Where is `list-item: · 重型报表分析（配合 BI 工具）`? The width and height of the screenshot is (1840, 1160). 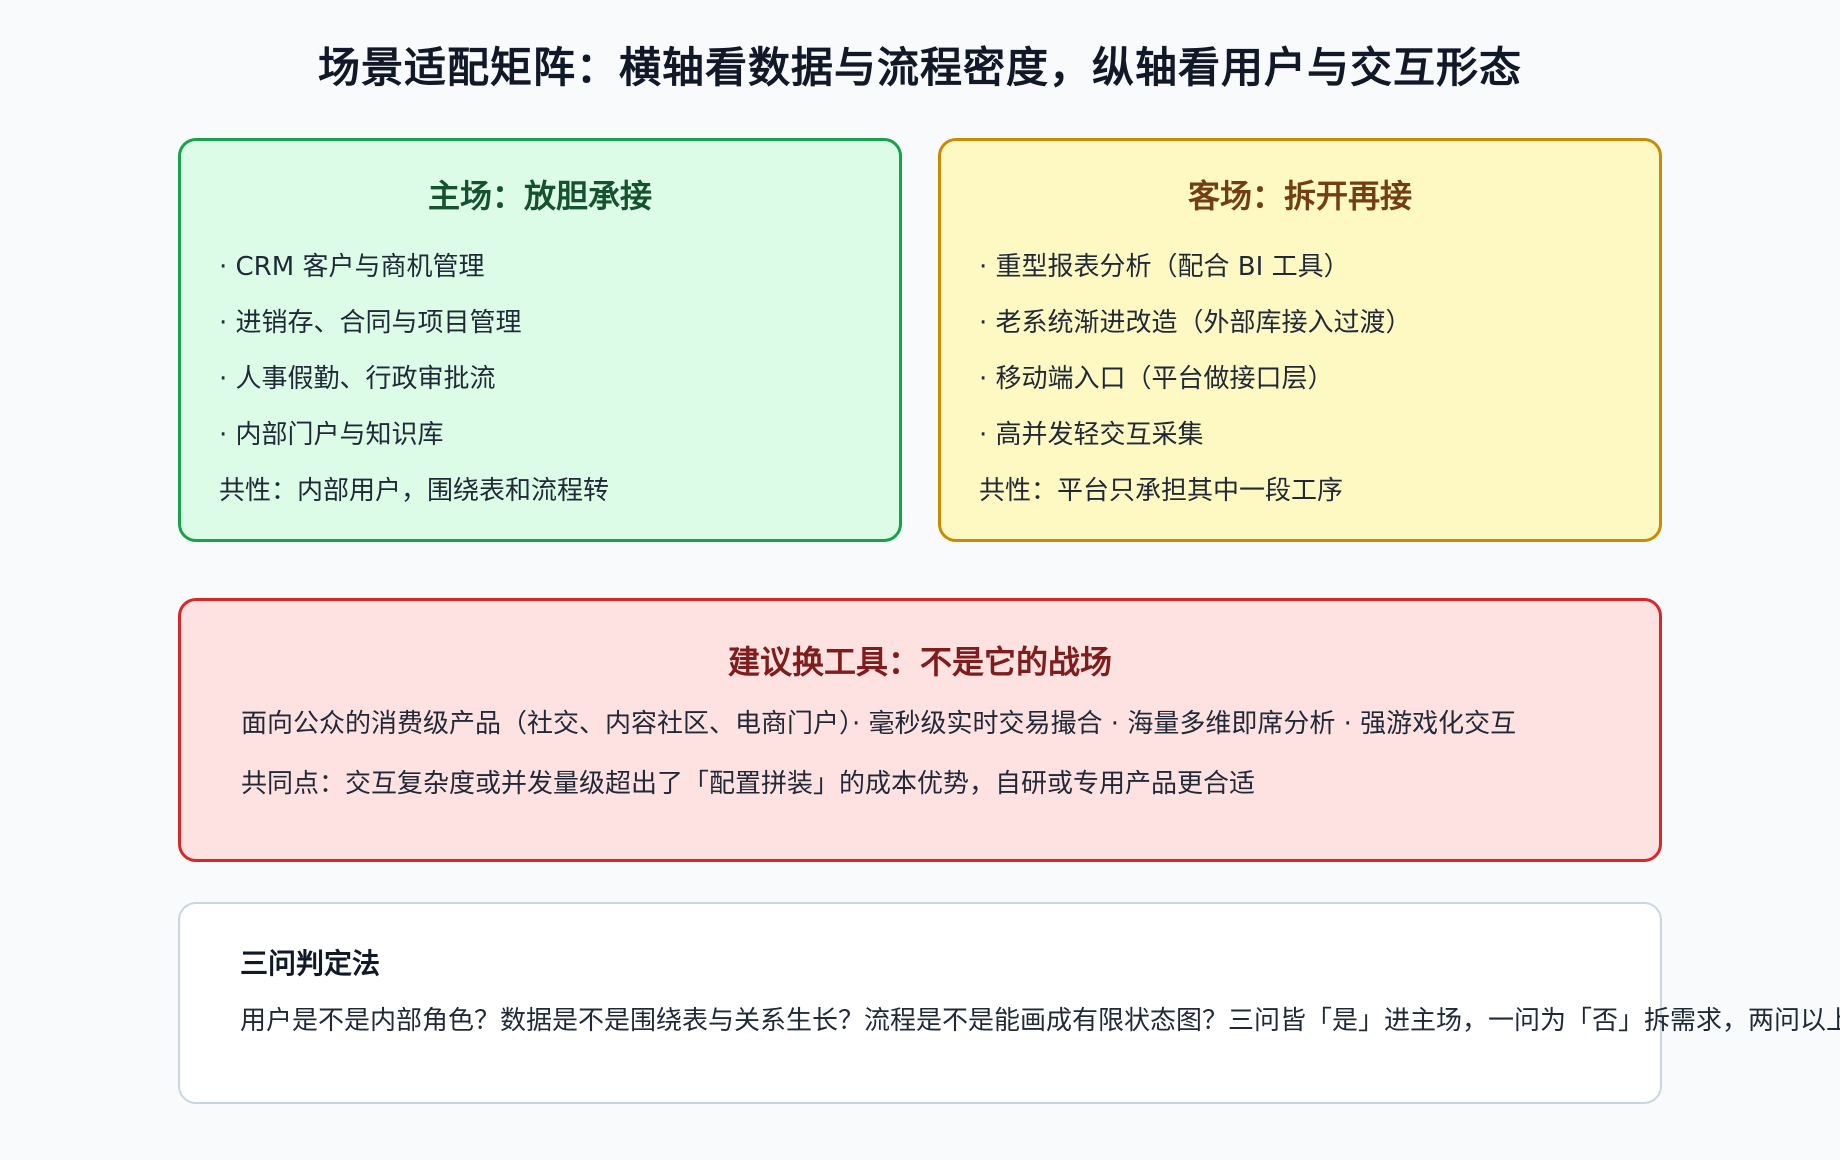 list-item: · 重型报表分析（配合 BI 工具） is located at coordinates (1164, 267).